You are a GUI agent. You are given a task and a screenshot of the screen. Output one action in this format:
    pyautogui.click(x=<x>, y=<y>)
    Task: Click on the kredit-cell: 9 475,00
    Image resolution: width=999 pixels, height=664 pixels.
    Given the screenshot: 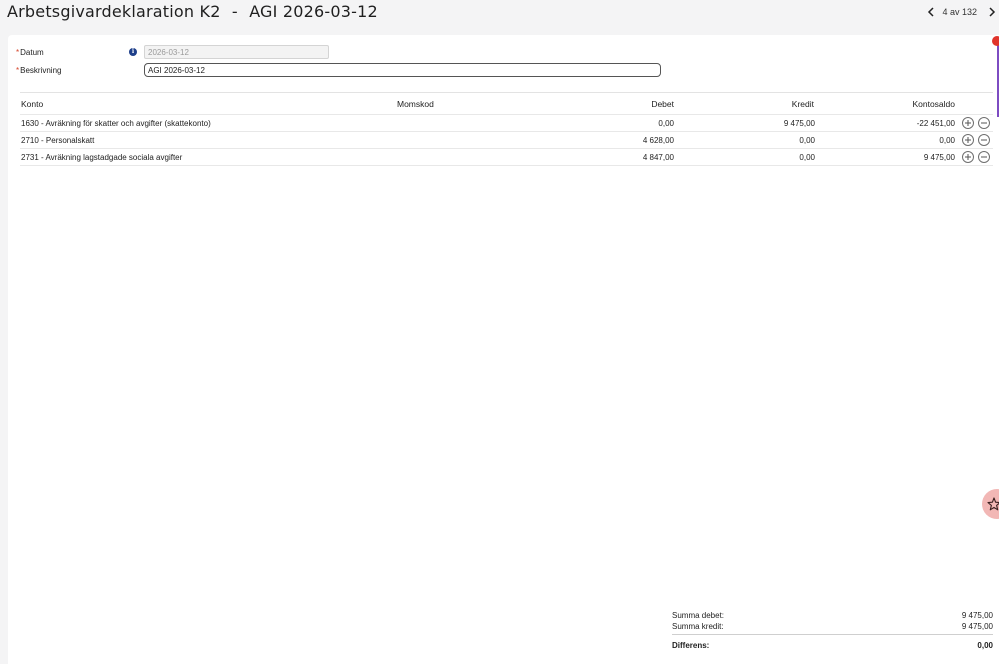 What is the action you would take?
    pyautogui.click(x=799, y=123)
    